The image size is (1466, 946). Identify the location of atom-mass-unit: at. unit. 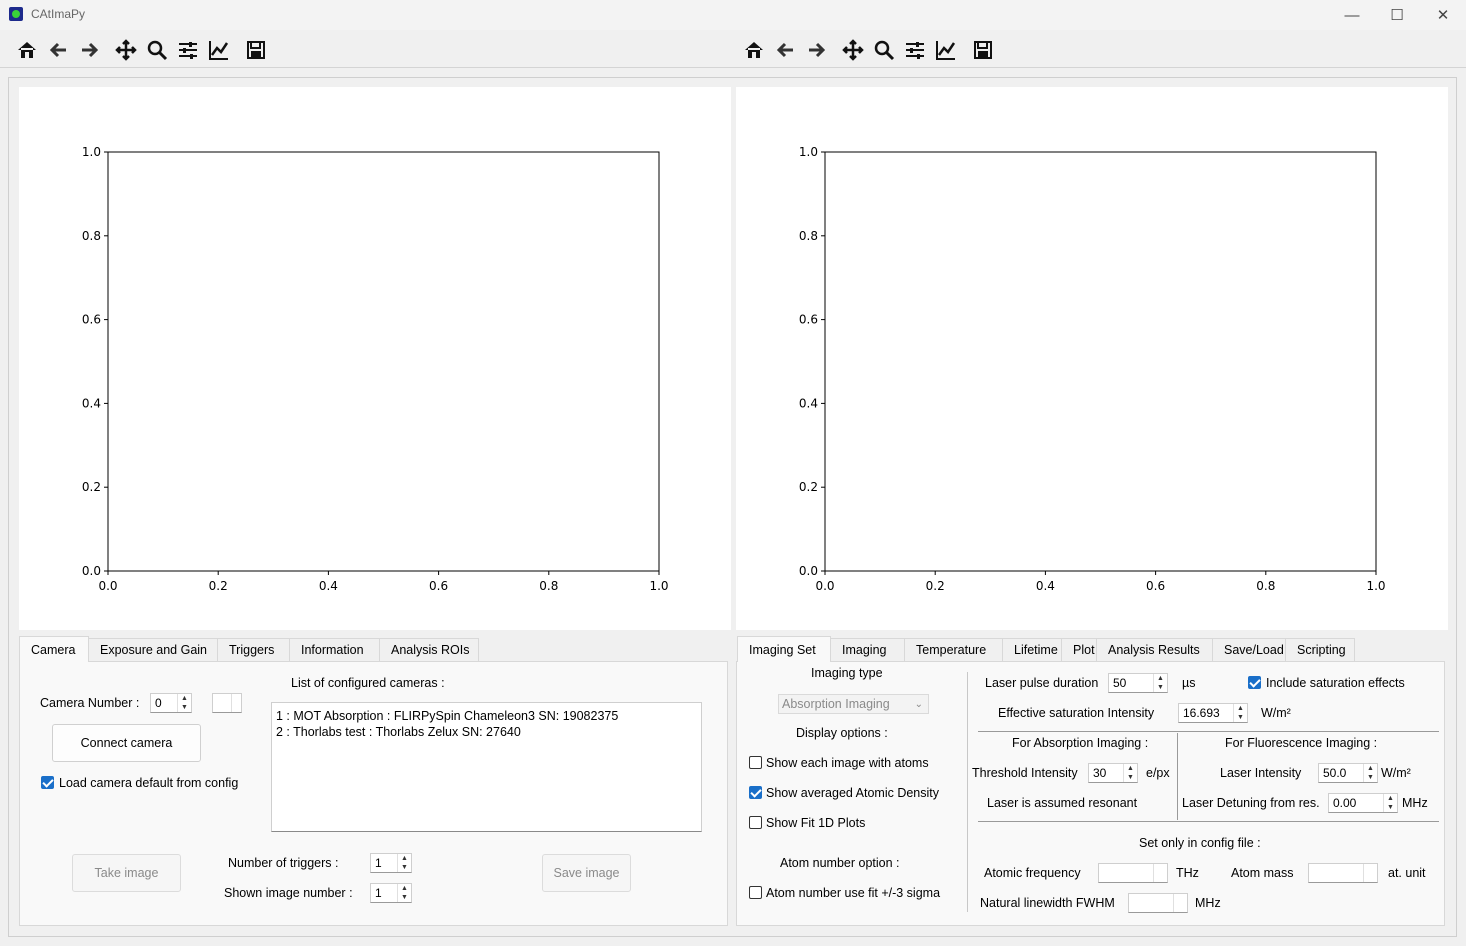
(1407, 873).